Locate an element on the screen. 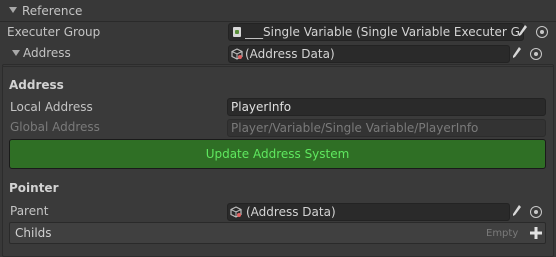  address-object-field: (Address Data) is located at coordinates (369, 54).